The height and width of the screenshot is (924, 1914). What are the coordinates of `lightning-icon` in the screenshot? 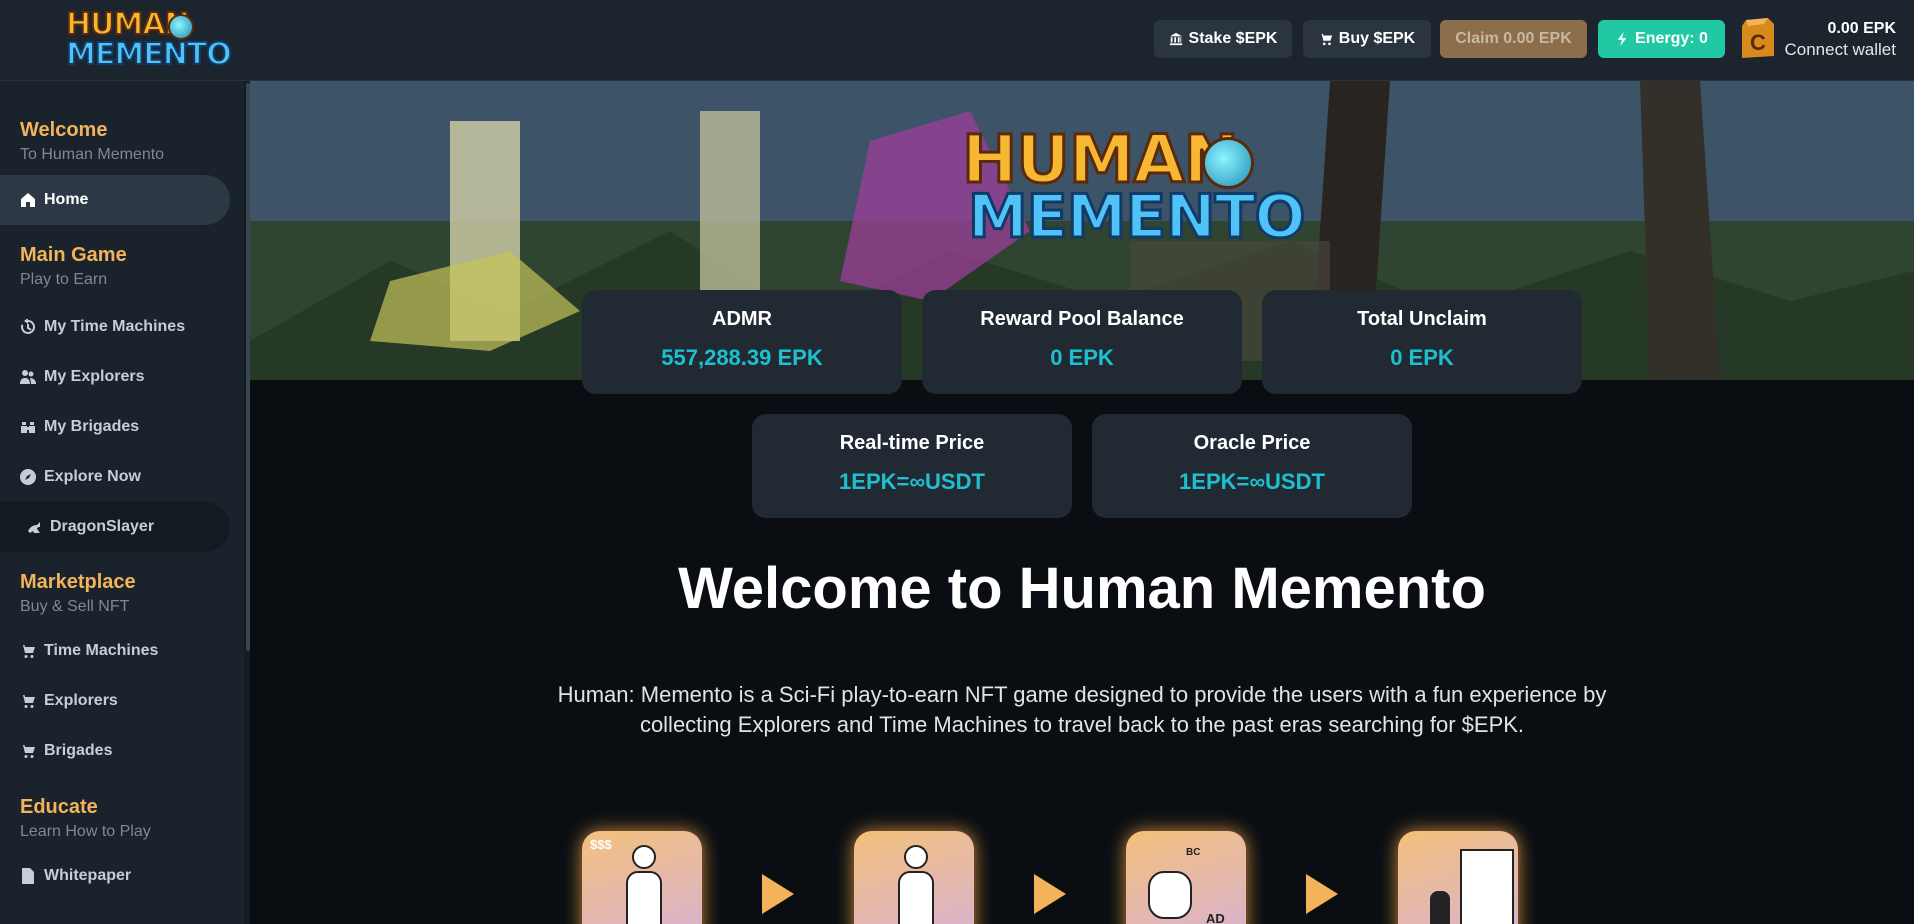 It's located at (1622, 39).